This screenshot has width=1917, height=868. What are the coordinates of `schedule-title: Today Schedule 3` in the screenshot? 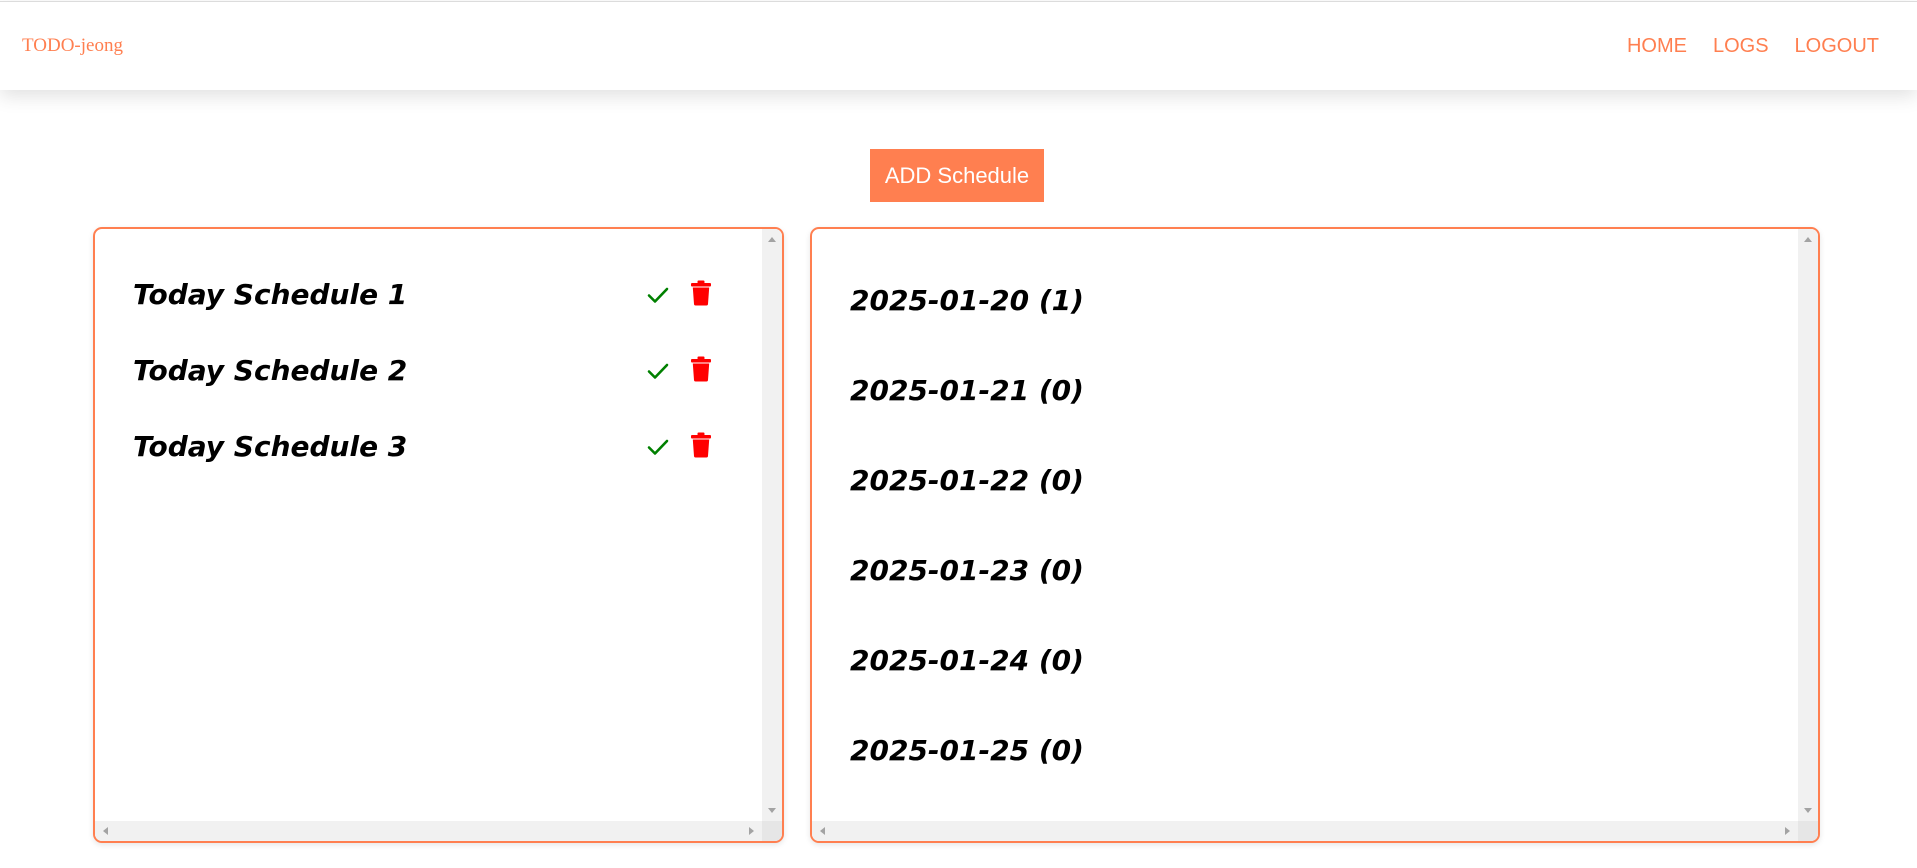 It's located at (270, 446).